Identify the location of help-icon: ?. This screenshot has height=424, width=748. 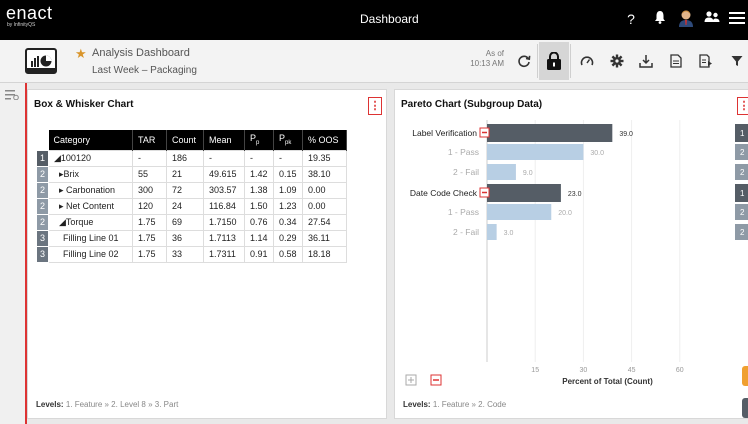
(631, 19).